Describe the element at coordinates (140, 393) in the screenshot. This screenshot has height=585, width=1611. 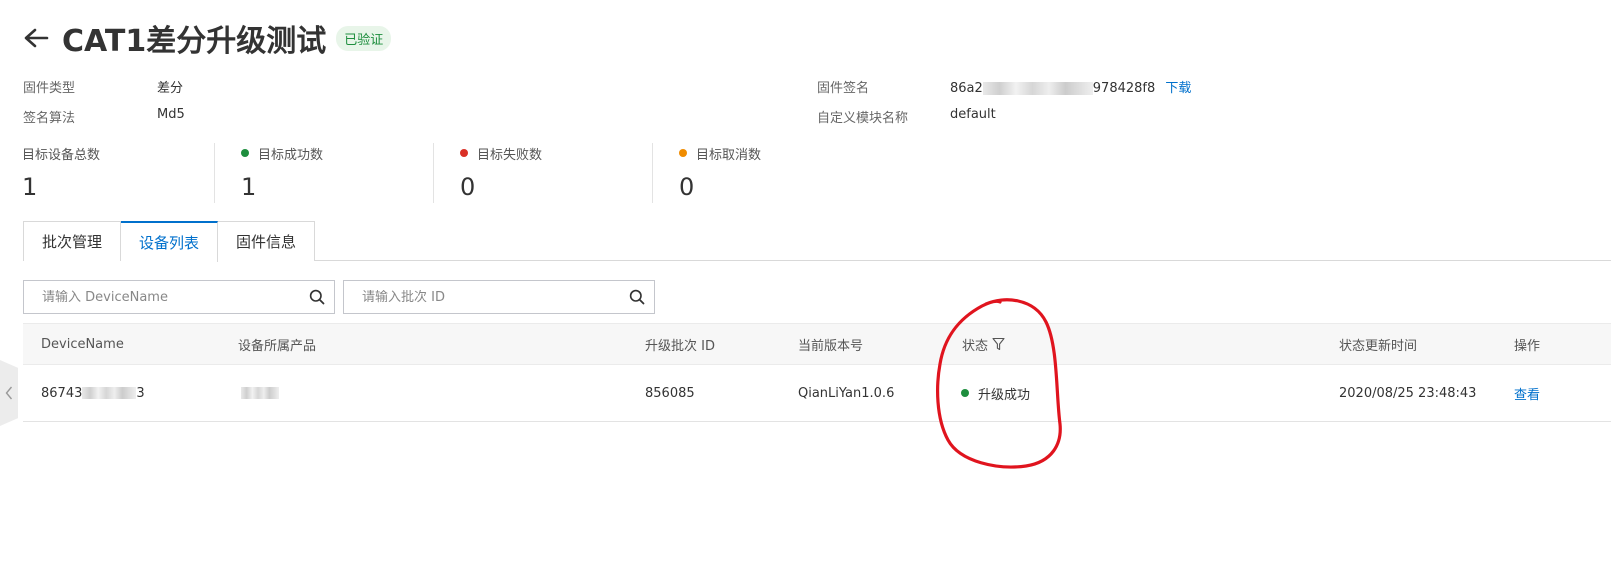
I see `device-name-suffix: 3` at that location.